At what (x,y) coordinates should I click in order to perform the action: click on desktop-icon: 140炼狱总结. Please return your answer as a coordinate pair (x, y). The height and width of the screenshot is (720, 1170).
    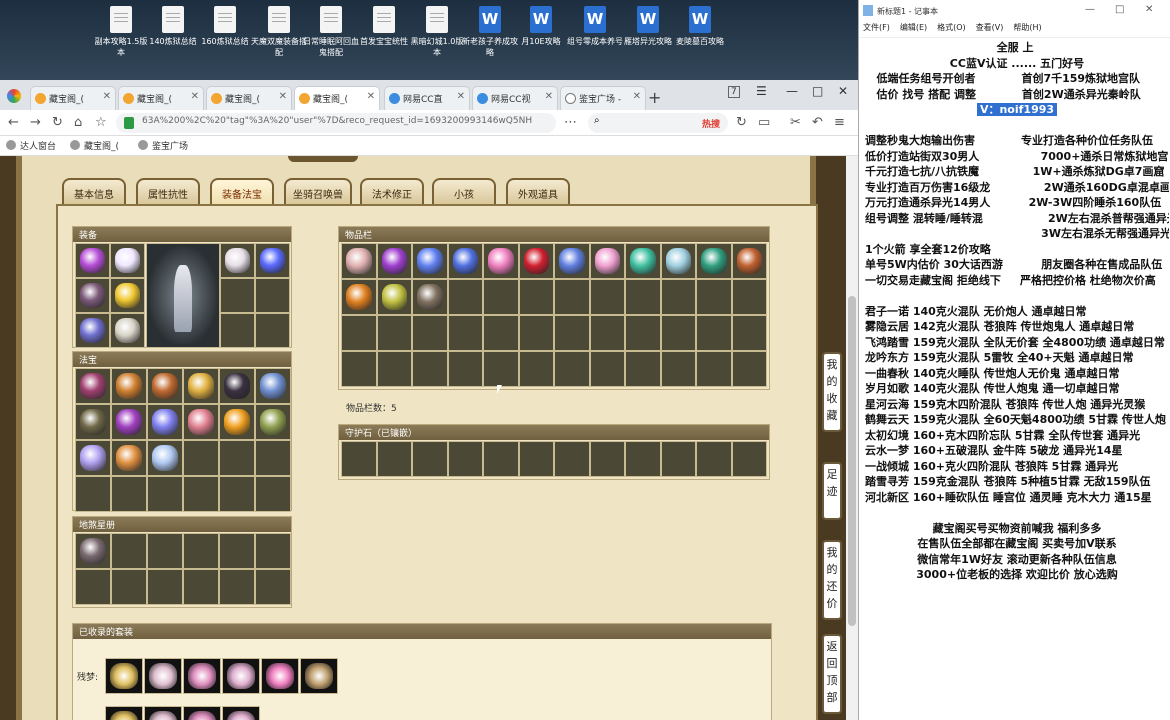
    Looking at the image, I should click on (173, 26).